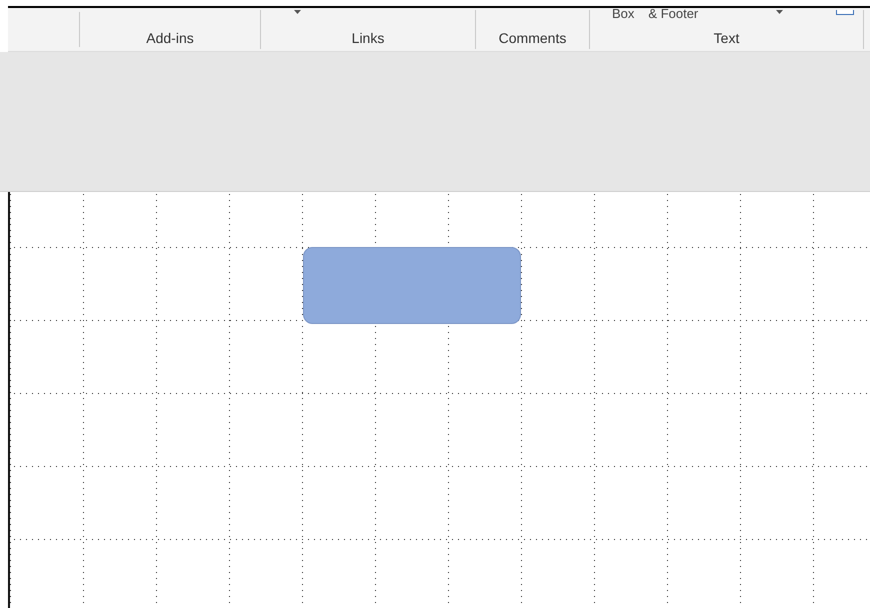  What do you see at coordinates (727, 38) in the screenshot?
I see `group-label: Text` at bounding box center [727, 38].